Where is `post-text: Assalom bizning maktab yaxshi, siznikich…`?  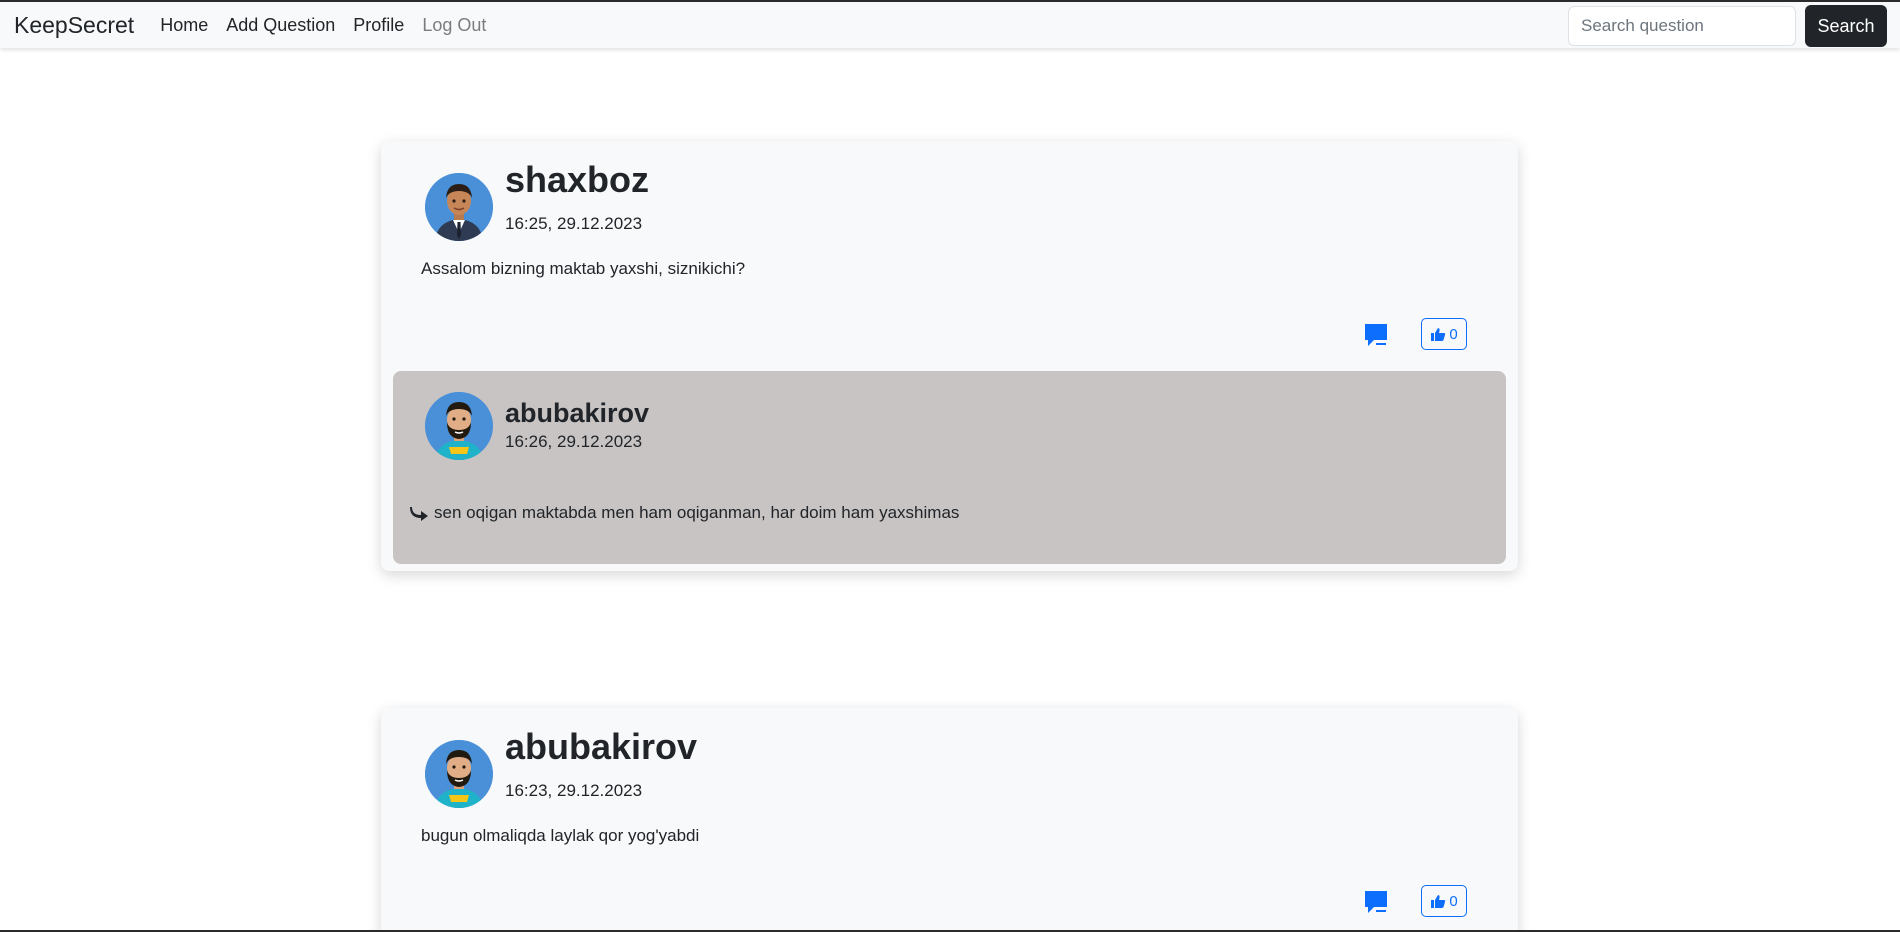 post-text: Assalom bizning maktab yaxshi, siznikich… is located at coordinates (583, 268).